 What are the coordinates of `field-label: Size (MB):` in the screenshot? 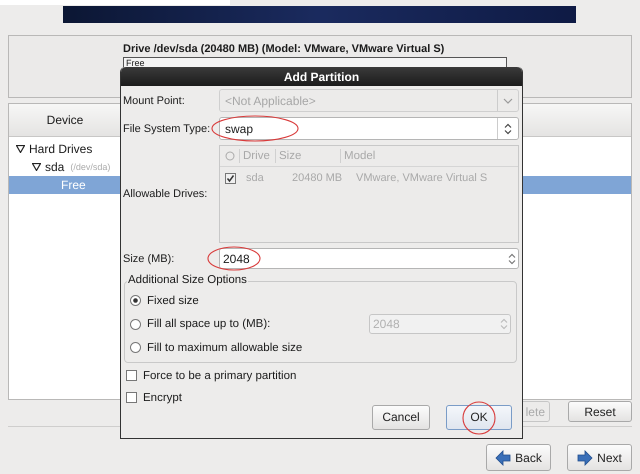 It's located at (149, 258).